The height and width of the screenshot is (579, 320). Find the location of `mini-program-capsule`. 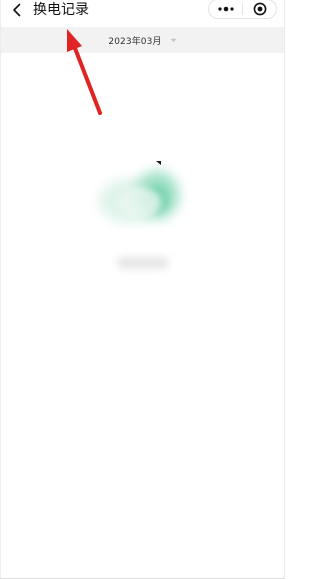

mini-program-capsule is located at coordinates (242, 9).